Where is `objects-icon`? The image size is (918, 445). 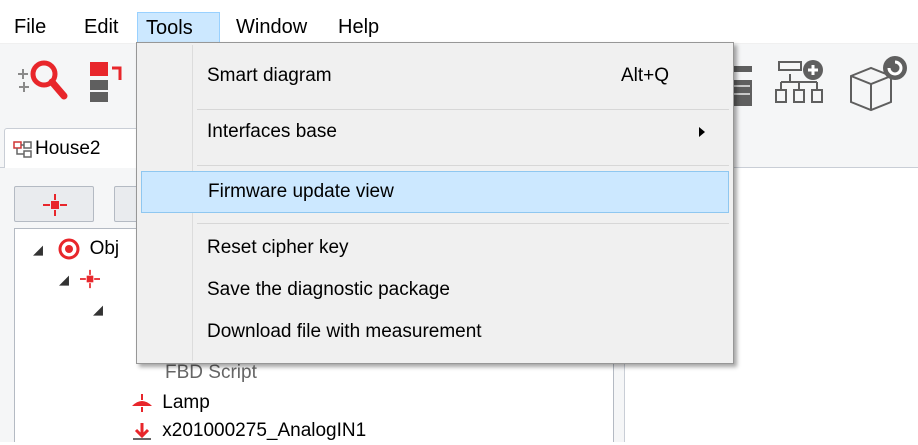
objects-icon is located at coordinates (69, 249).